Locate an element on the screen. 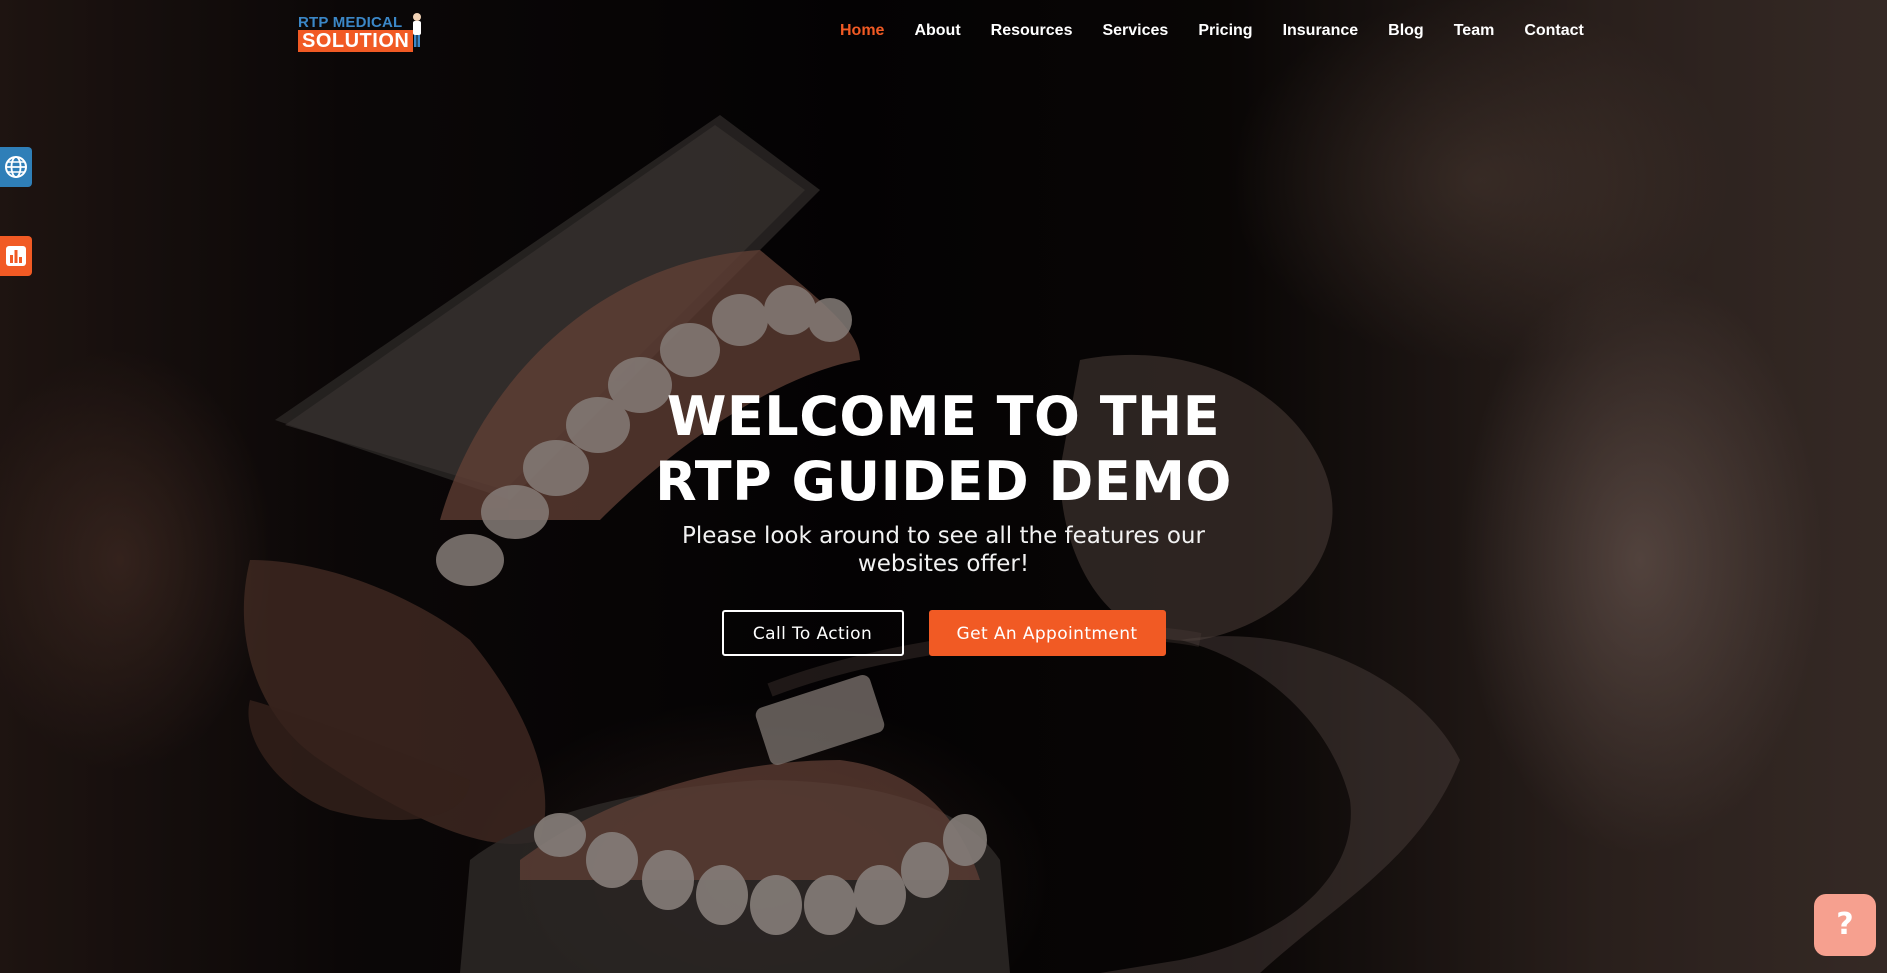  bar-chart-icon is located at coordinates (16, 256).